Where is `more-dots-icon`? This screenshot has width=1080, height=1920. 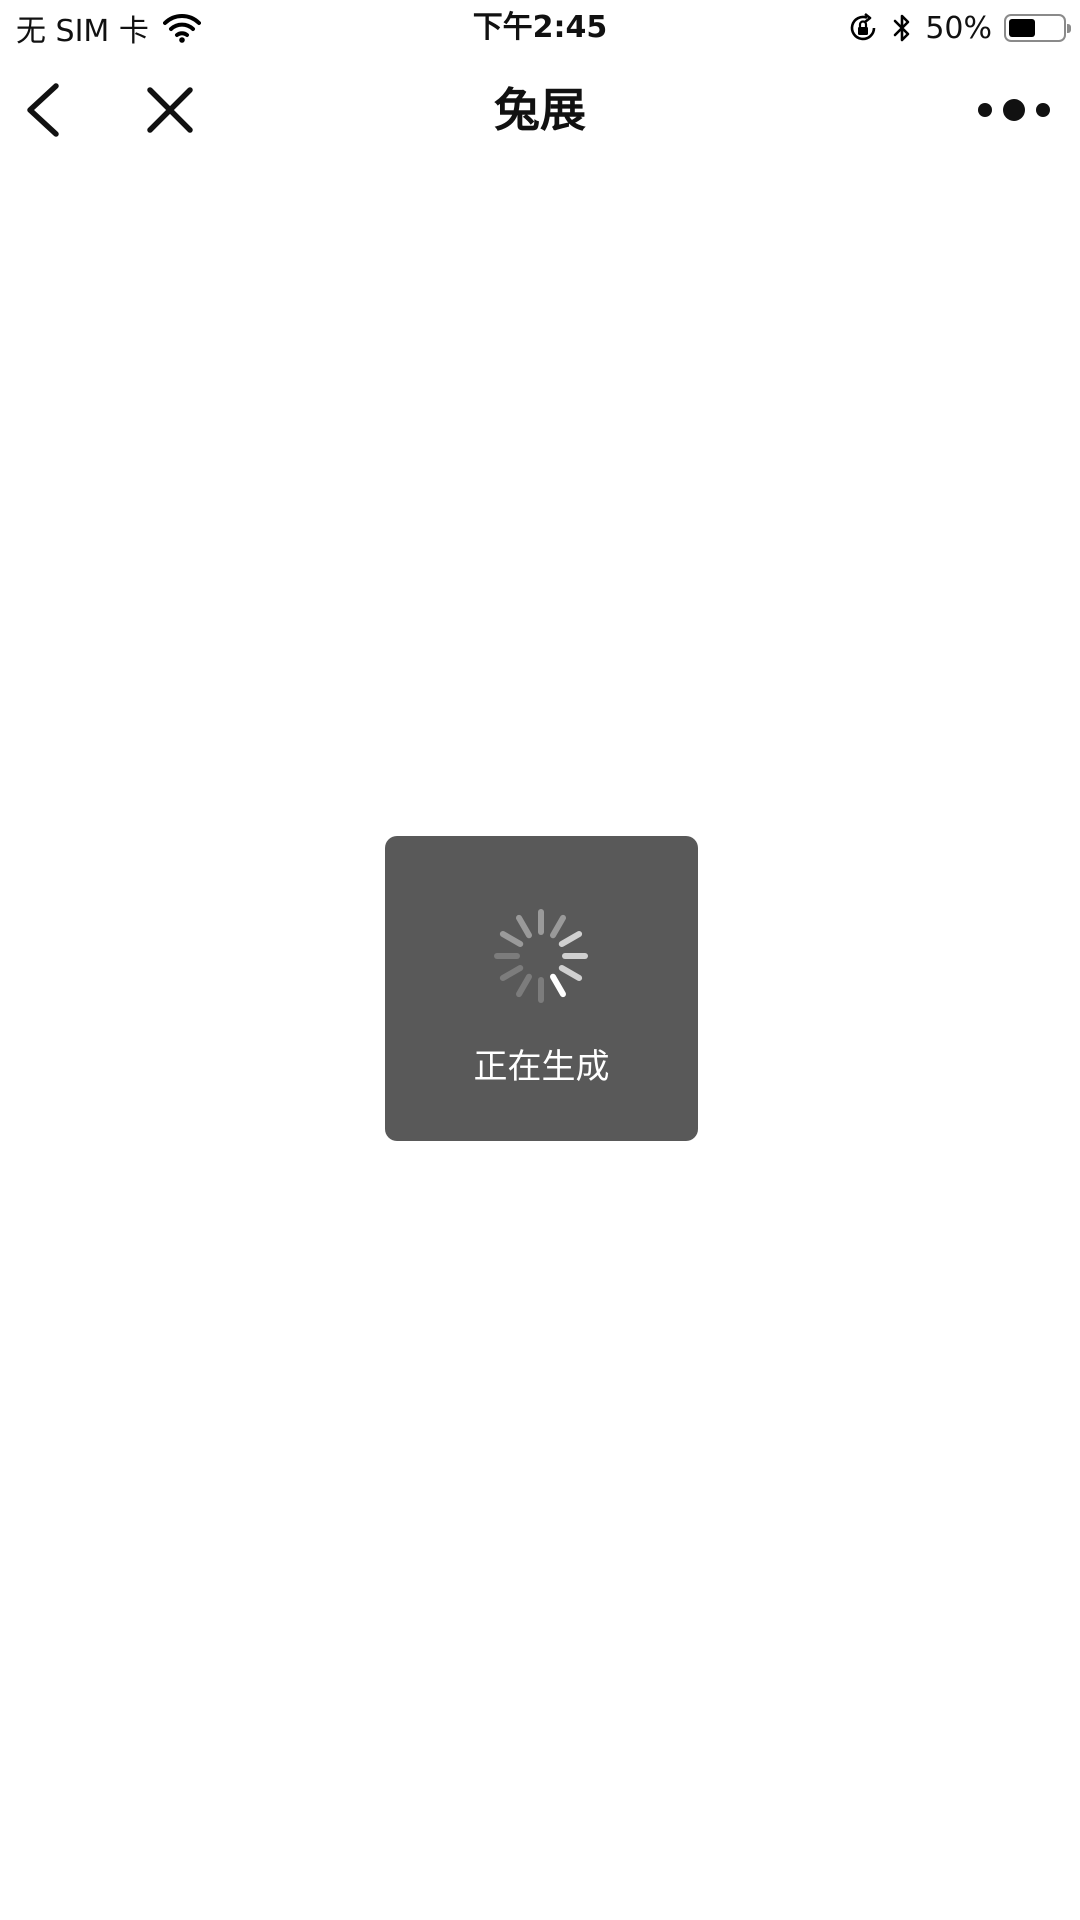 more-dots-icon is located at coordinates (1014, 110).